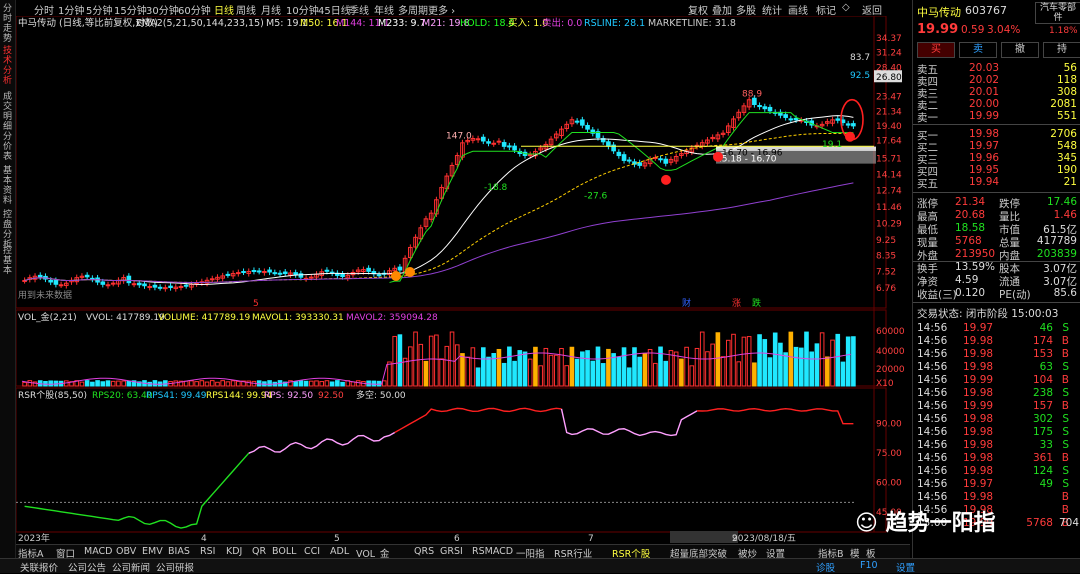  What do you see at coordinates (978, 406) in the screenshot?
I see `tick-price: 19.99` at bounding box center [978, 406].